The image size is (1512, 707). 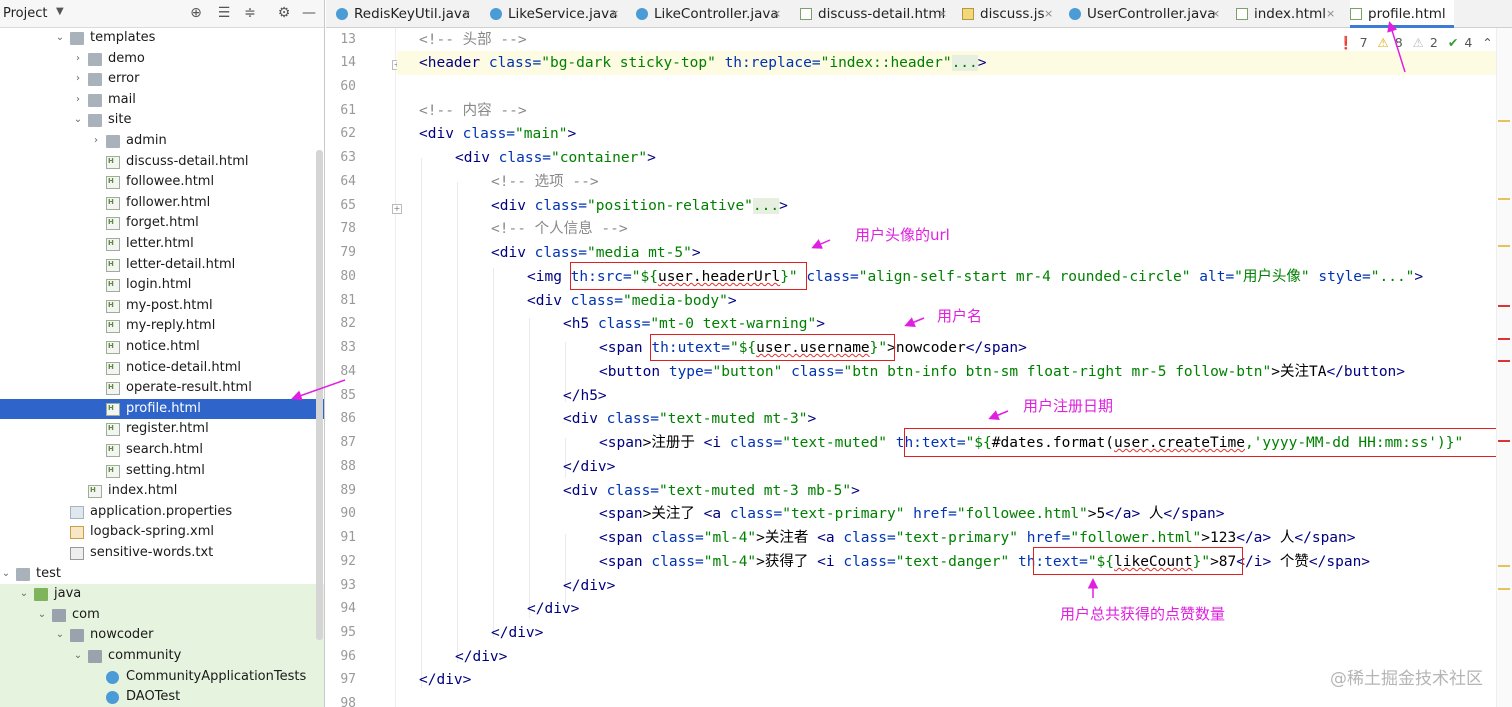 I want to click on tree-item-letter-html: Hletter.html, so click(x=162, y=244).